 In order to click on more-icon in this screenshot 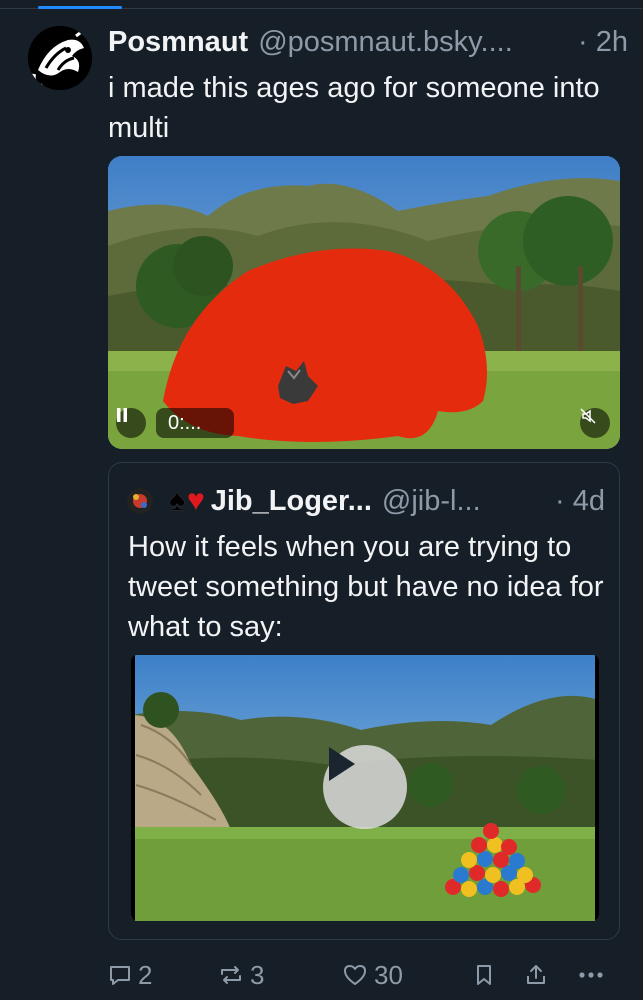, I will do `click(591, 975)`.